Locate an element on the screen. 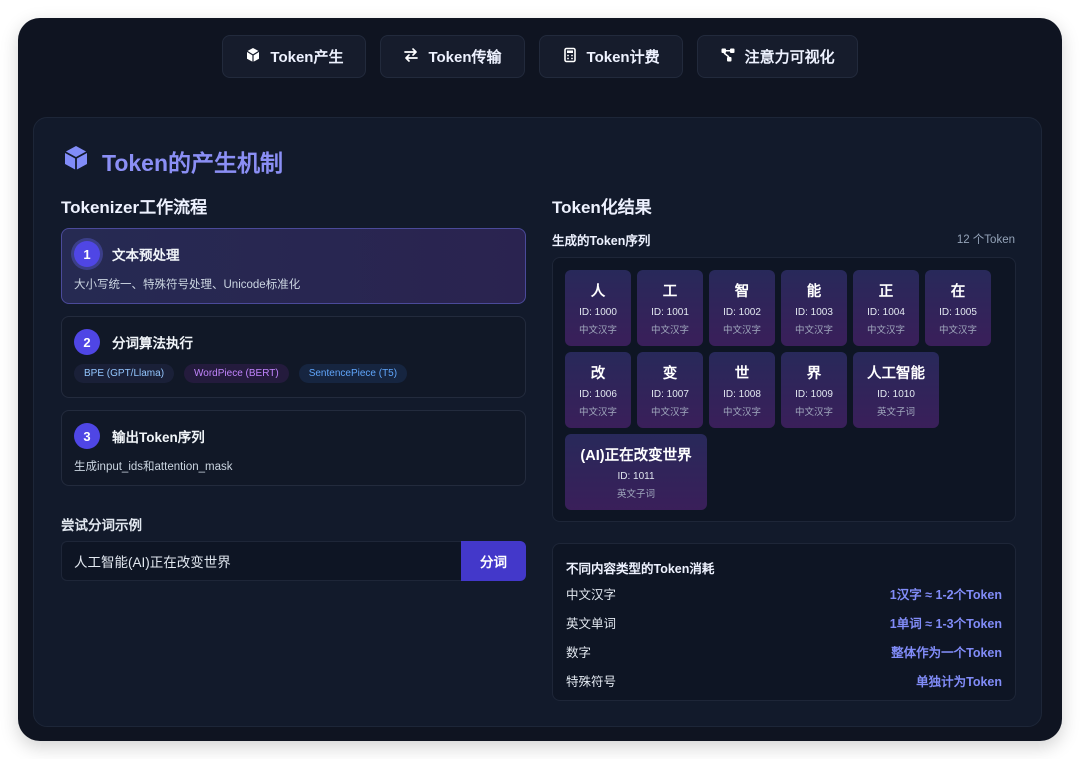 This screenshot has width=1080, height=759. cost-row: 数字 整体作为一个Token is located at coordinates (784, 651).